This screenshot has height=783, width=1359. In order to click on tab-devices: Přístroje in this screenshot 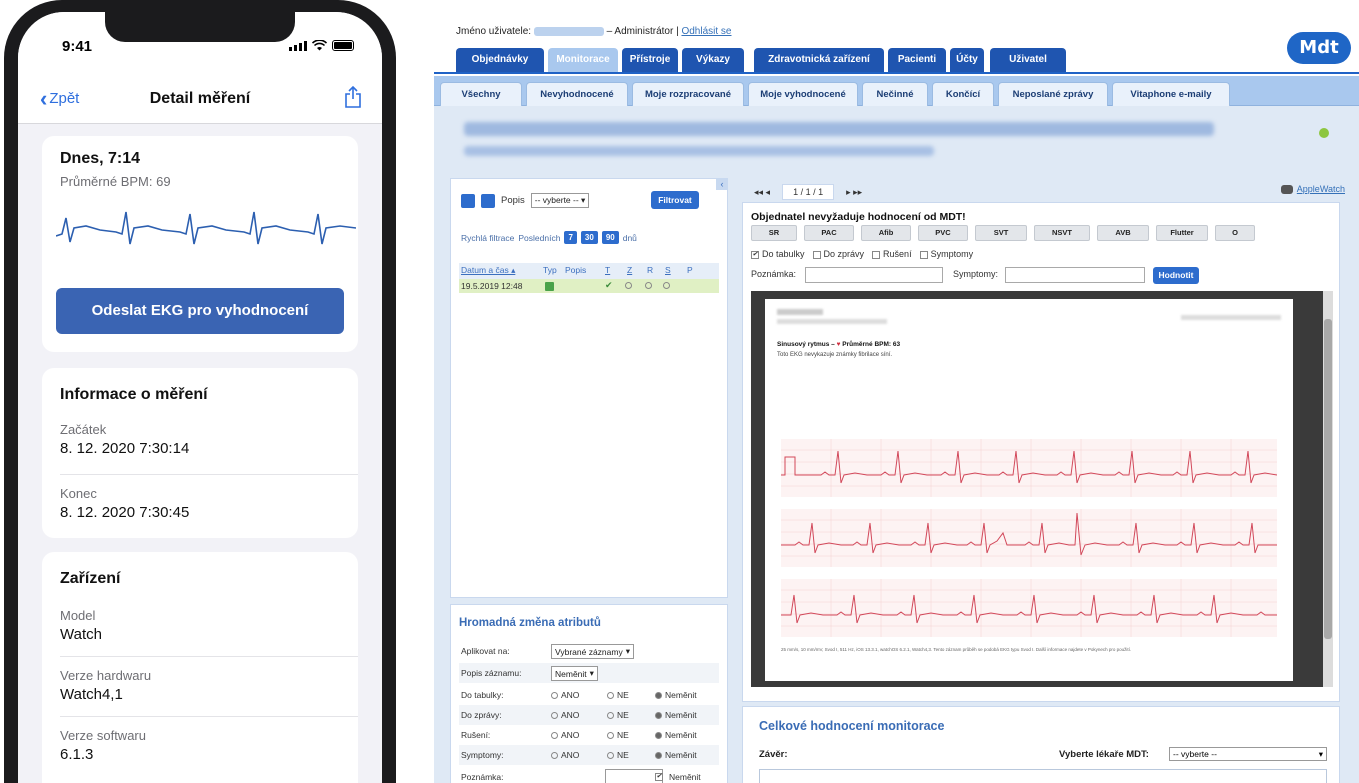, I will do `click(650, 60)`.